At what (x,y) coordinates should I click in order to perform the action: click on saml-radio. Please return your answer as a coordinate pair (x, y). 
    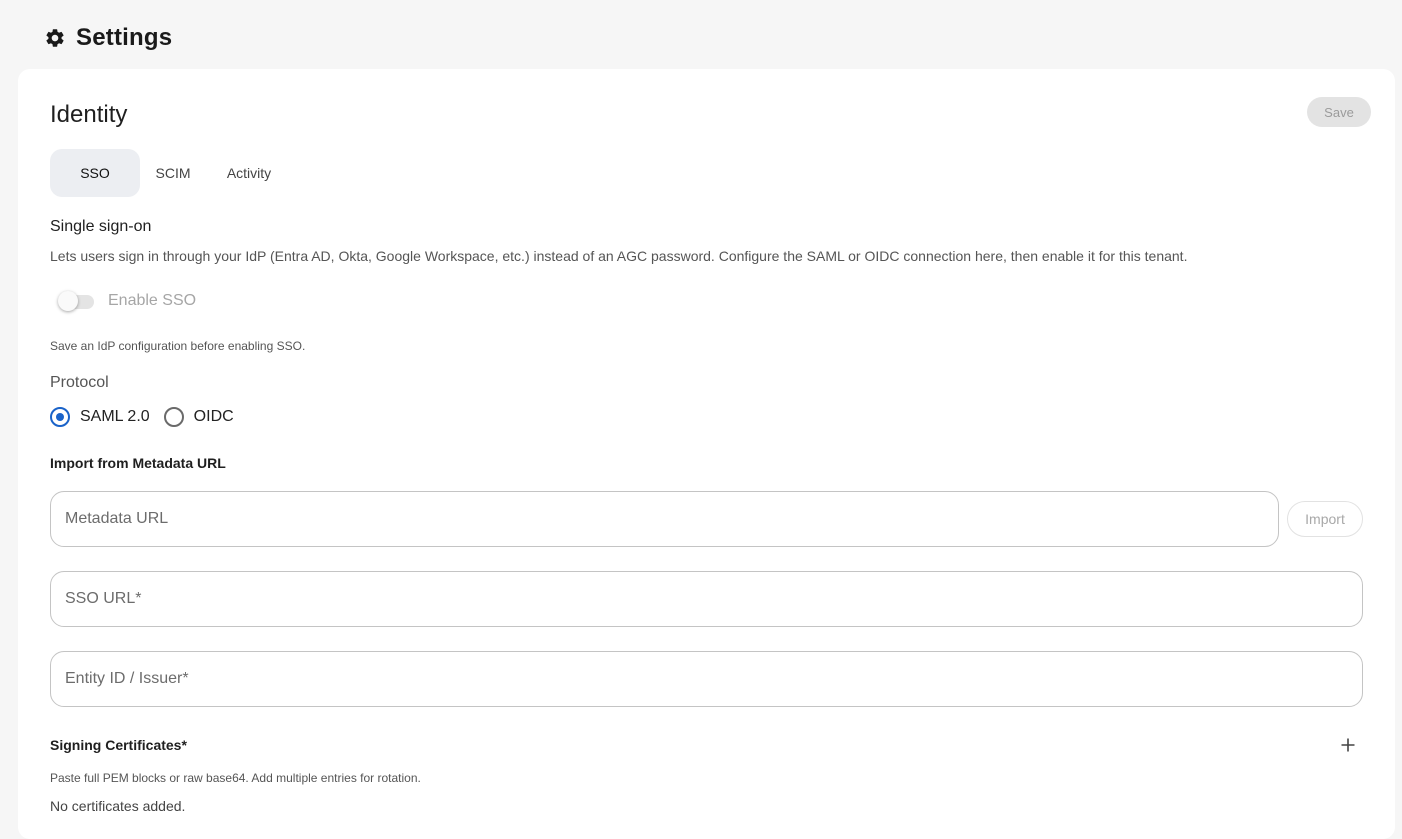
    Looking at the image, I should click on (60, 417).